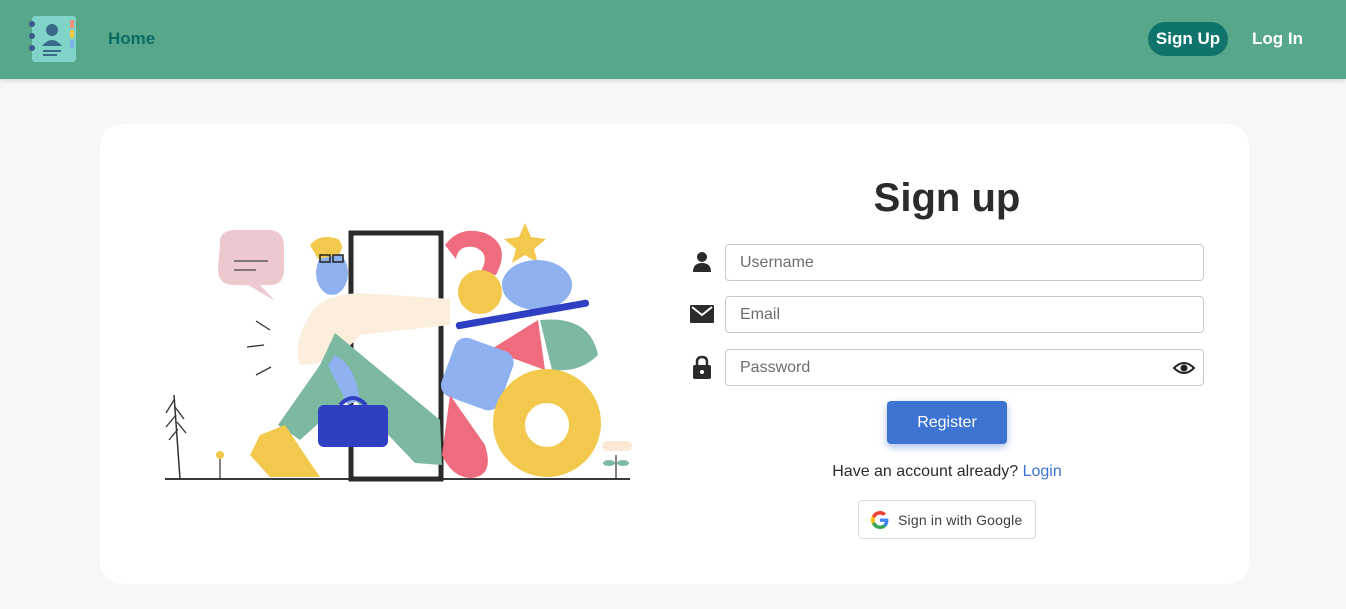 The image size is (1346, 609). What do you see at coordinates (702, 262) in the screenshot?
I see `user-icon` at bounding box center [702, 262].